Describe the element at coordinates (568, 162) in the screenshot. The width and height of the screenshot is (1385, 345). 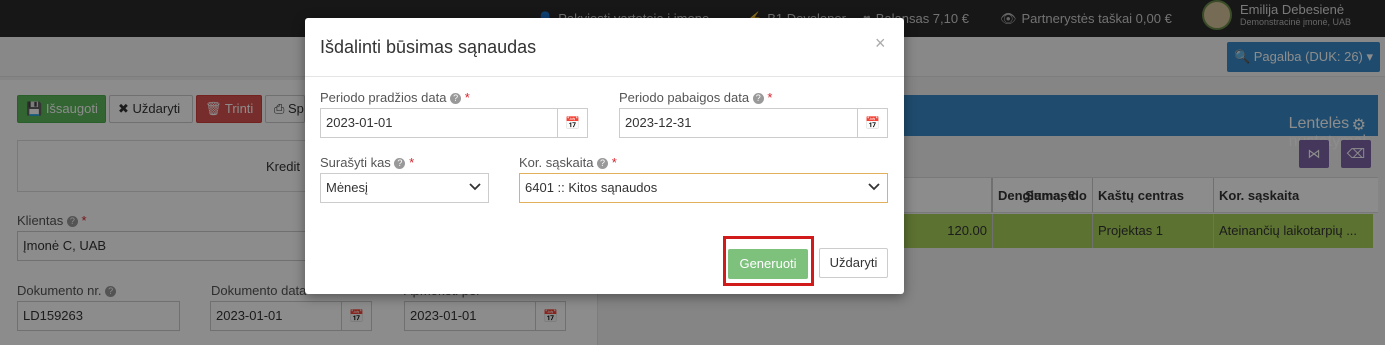
I see `account-label: Kor. sąskaita ? *` at that location.